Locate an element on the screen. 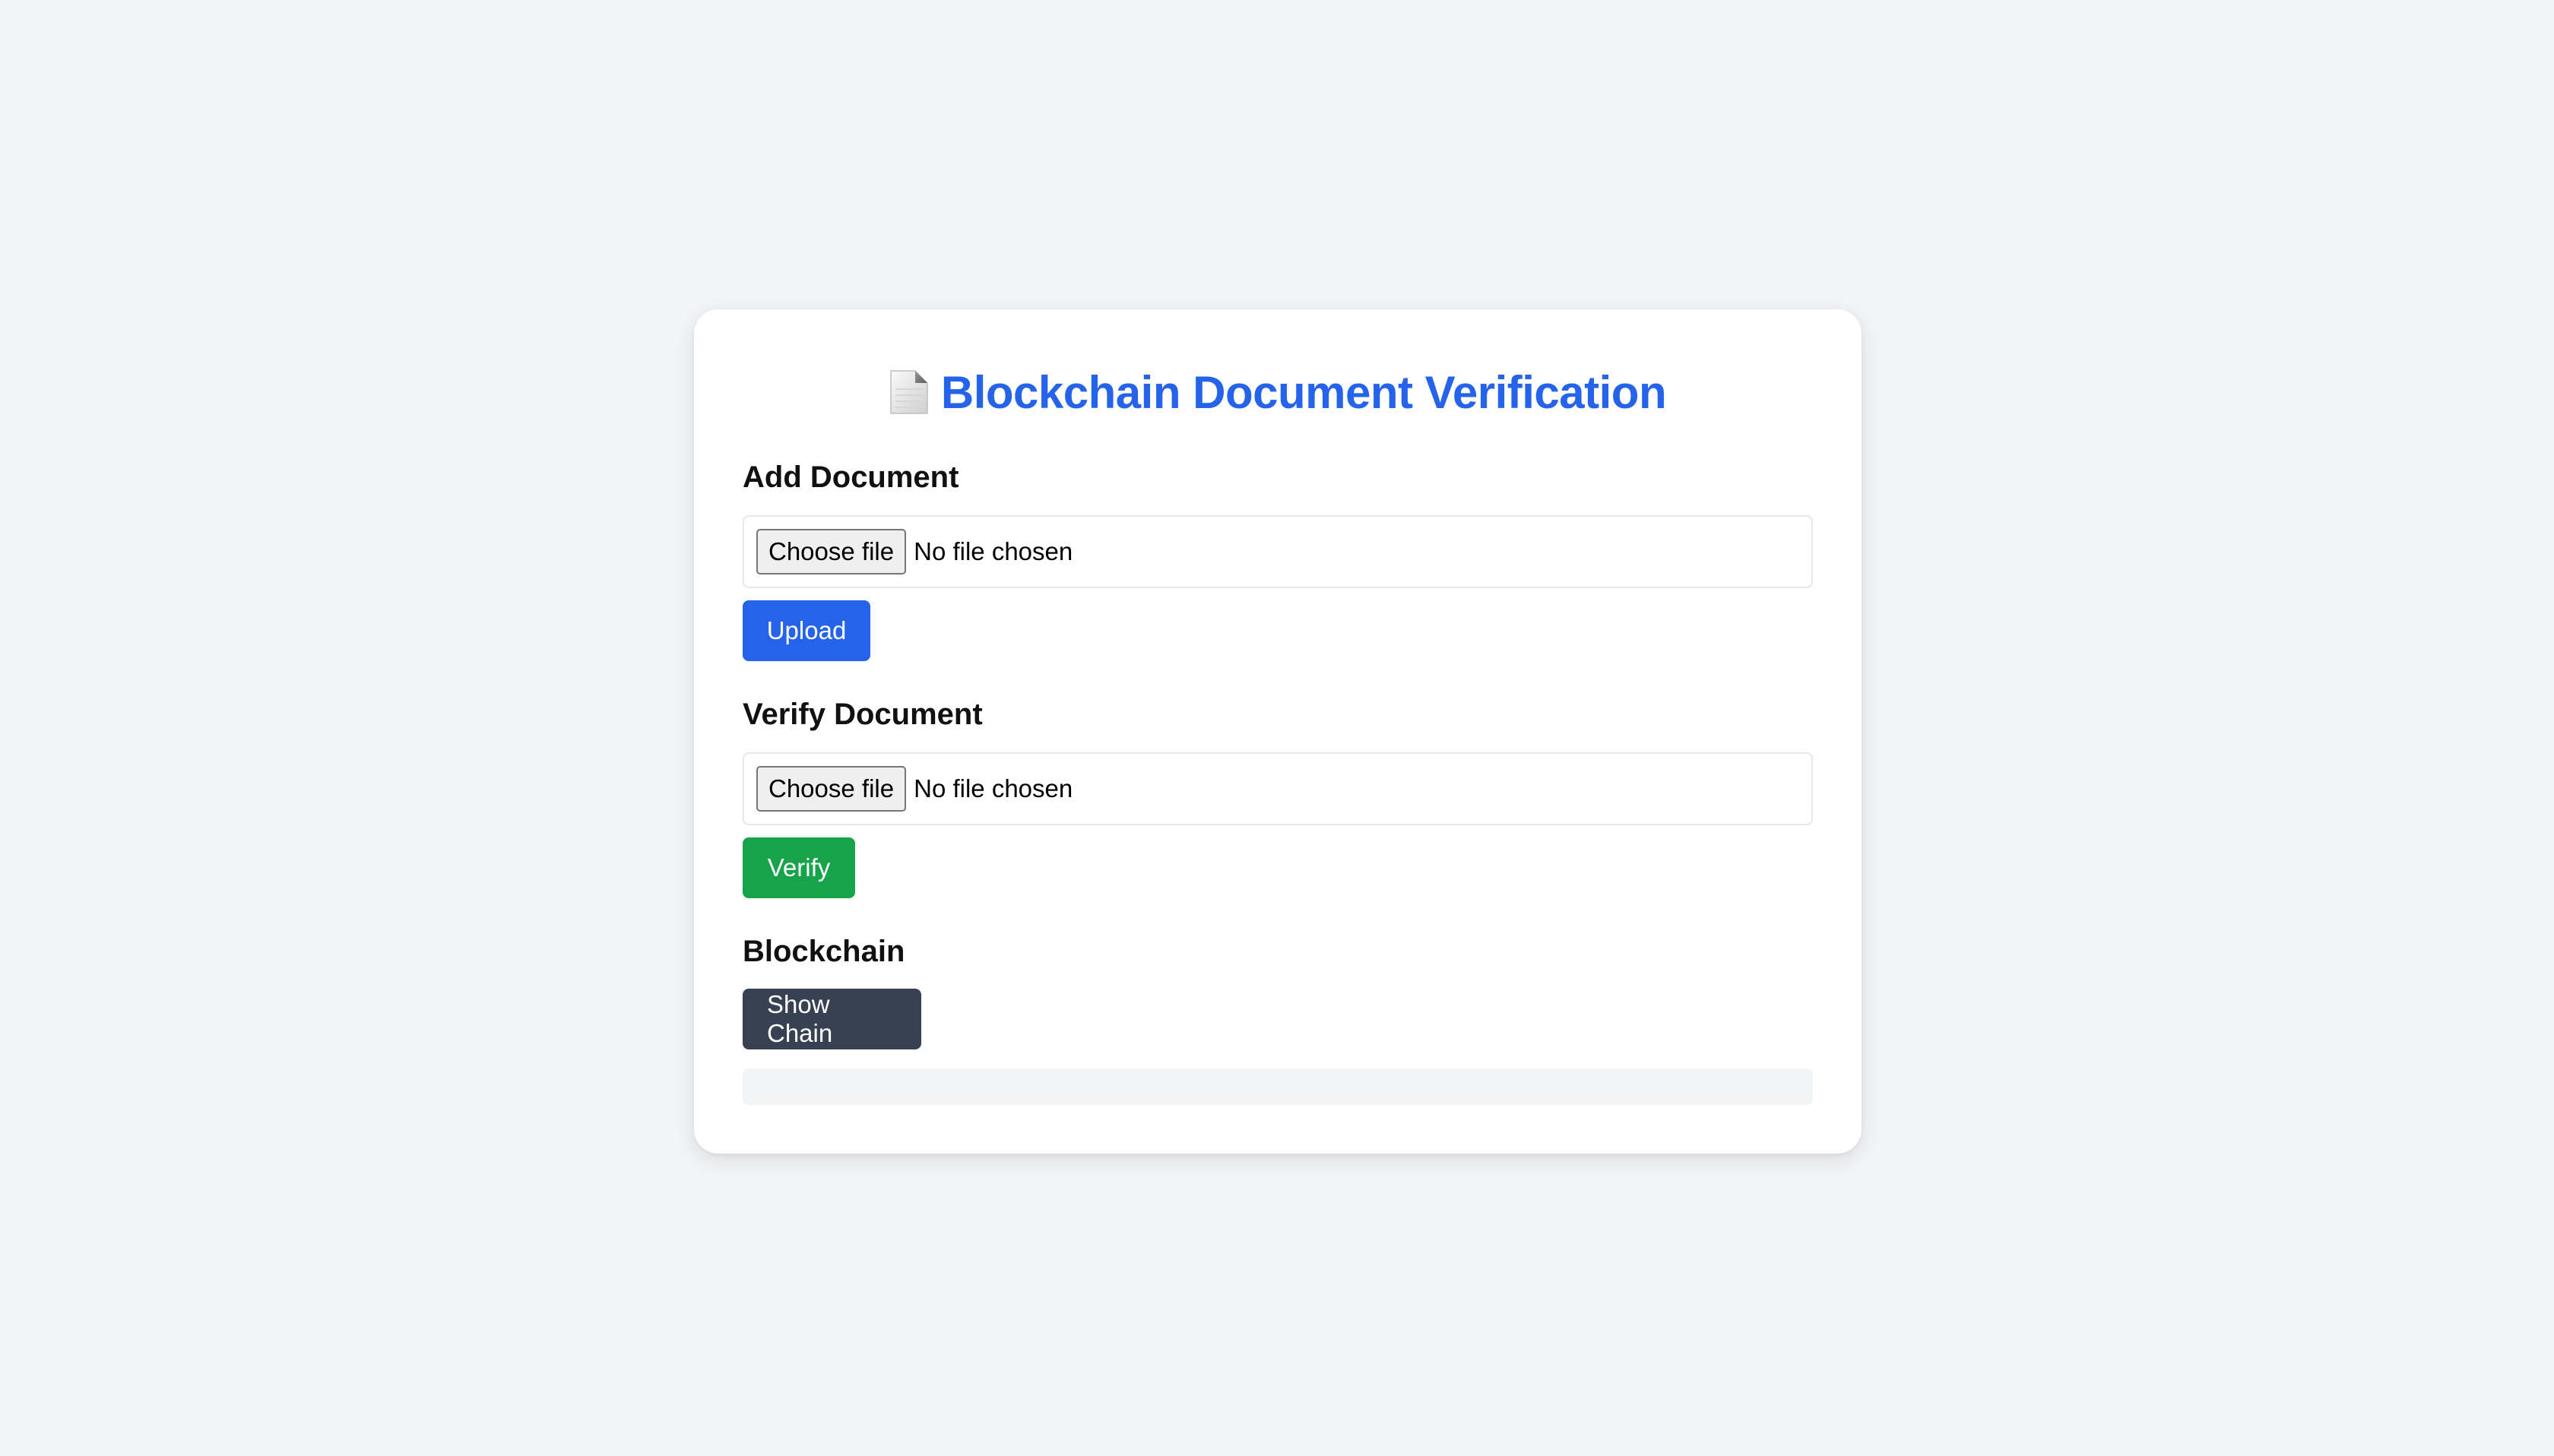  verify-document-file-input: Choose file No file chosen is located at coordinates (1278, 788).